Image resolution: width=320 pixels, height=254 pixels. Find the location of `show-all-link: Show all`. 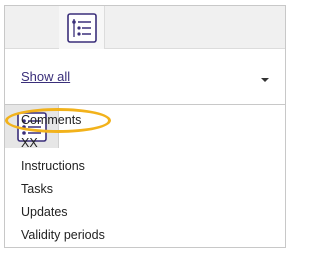

show-all-link: Show all is located at coordinates (45, 76).